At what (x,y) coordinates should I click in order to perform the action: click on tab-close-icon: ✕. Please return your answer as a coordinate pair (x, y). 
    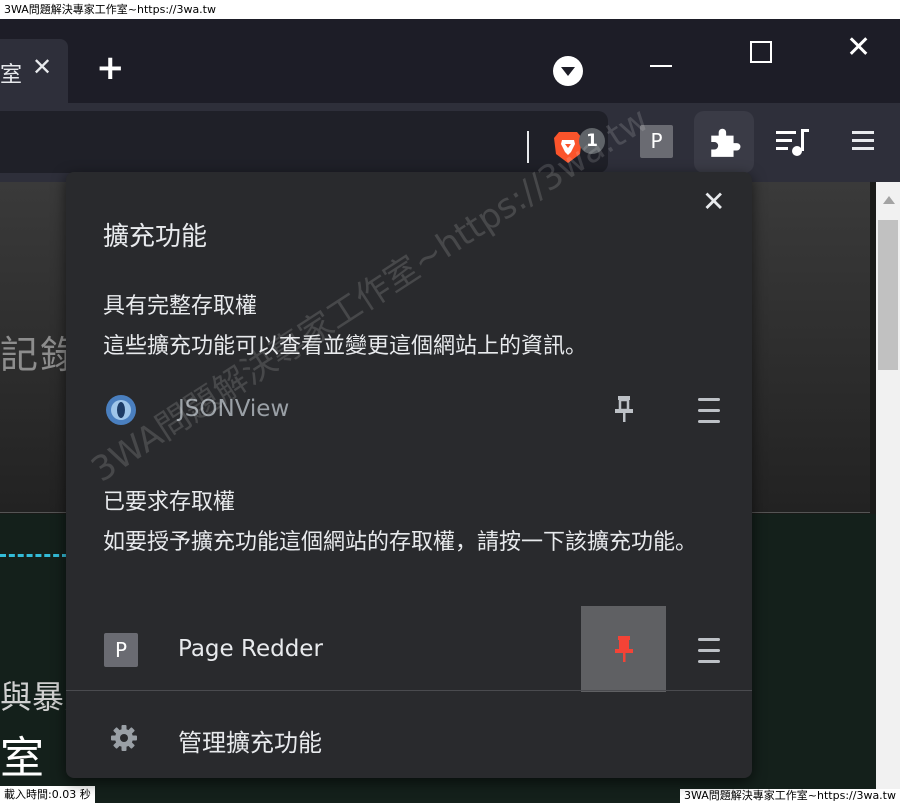
    Looking at the image, I should click on (42, 67).